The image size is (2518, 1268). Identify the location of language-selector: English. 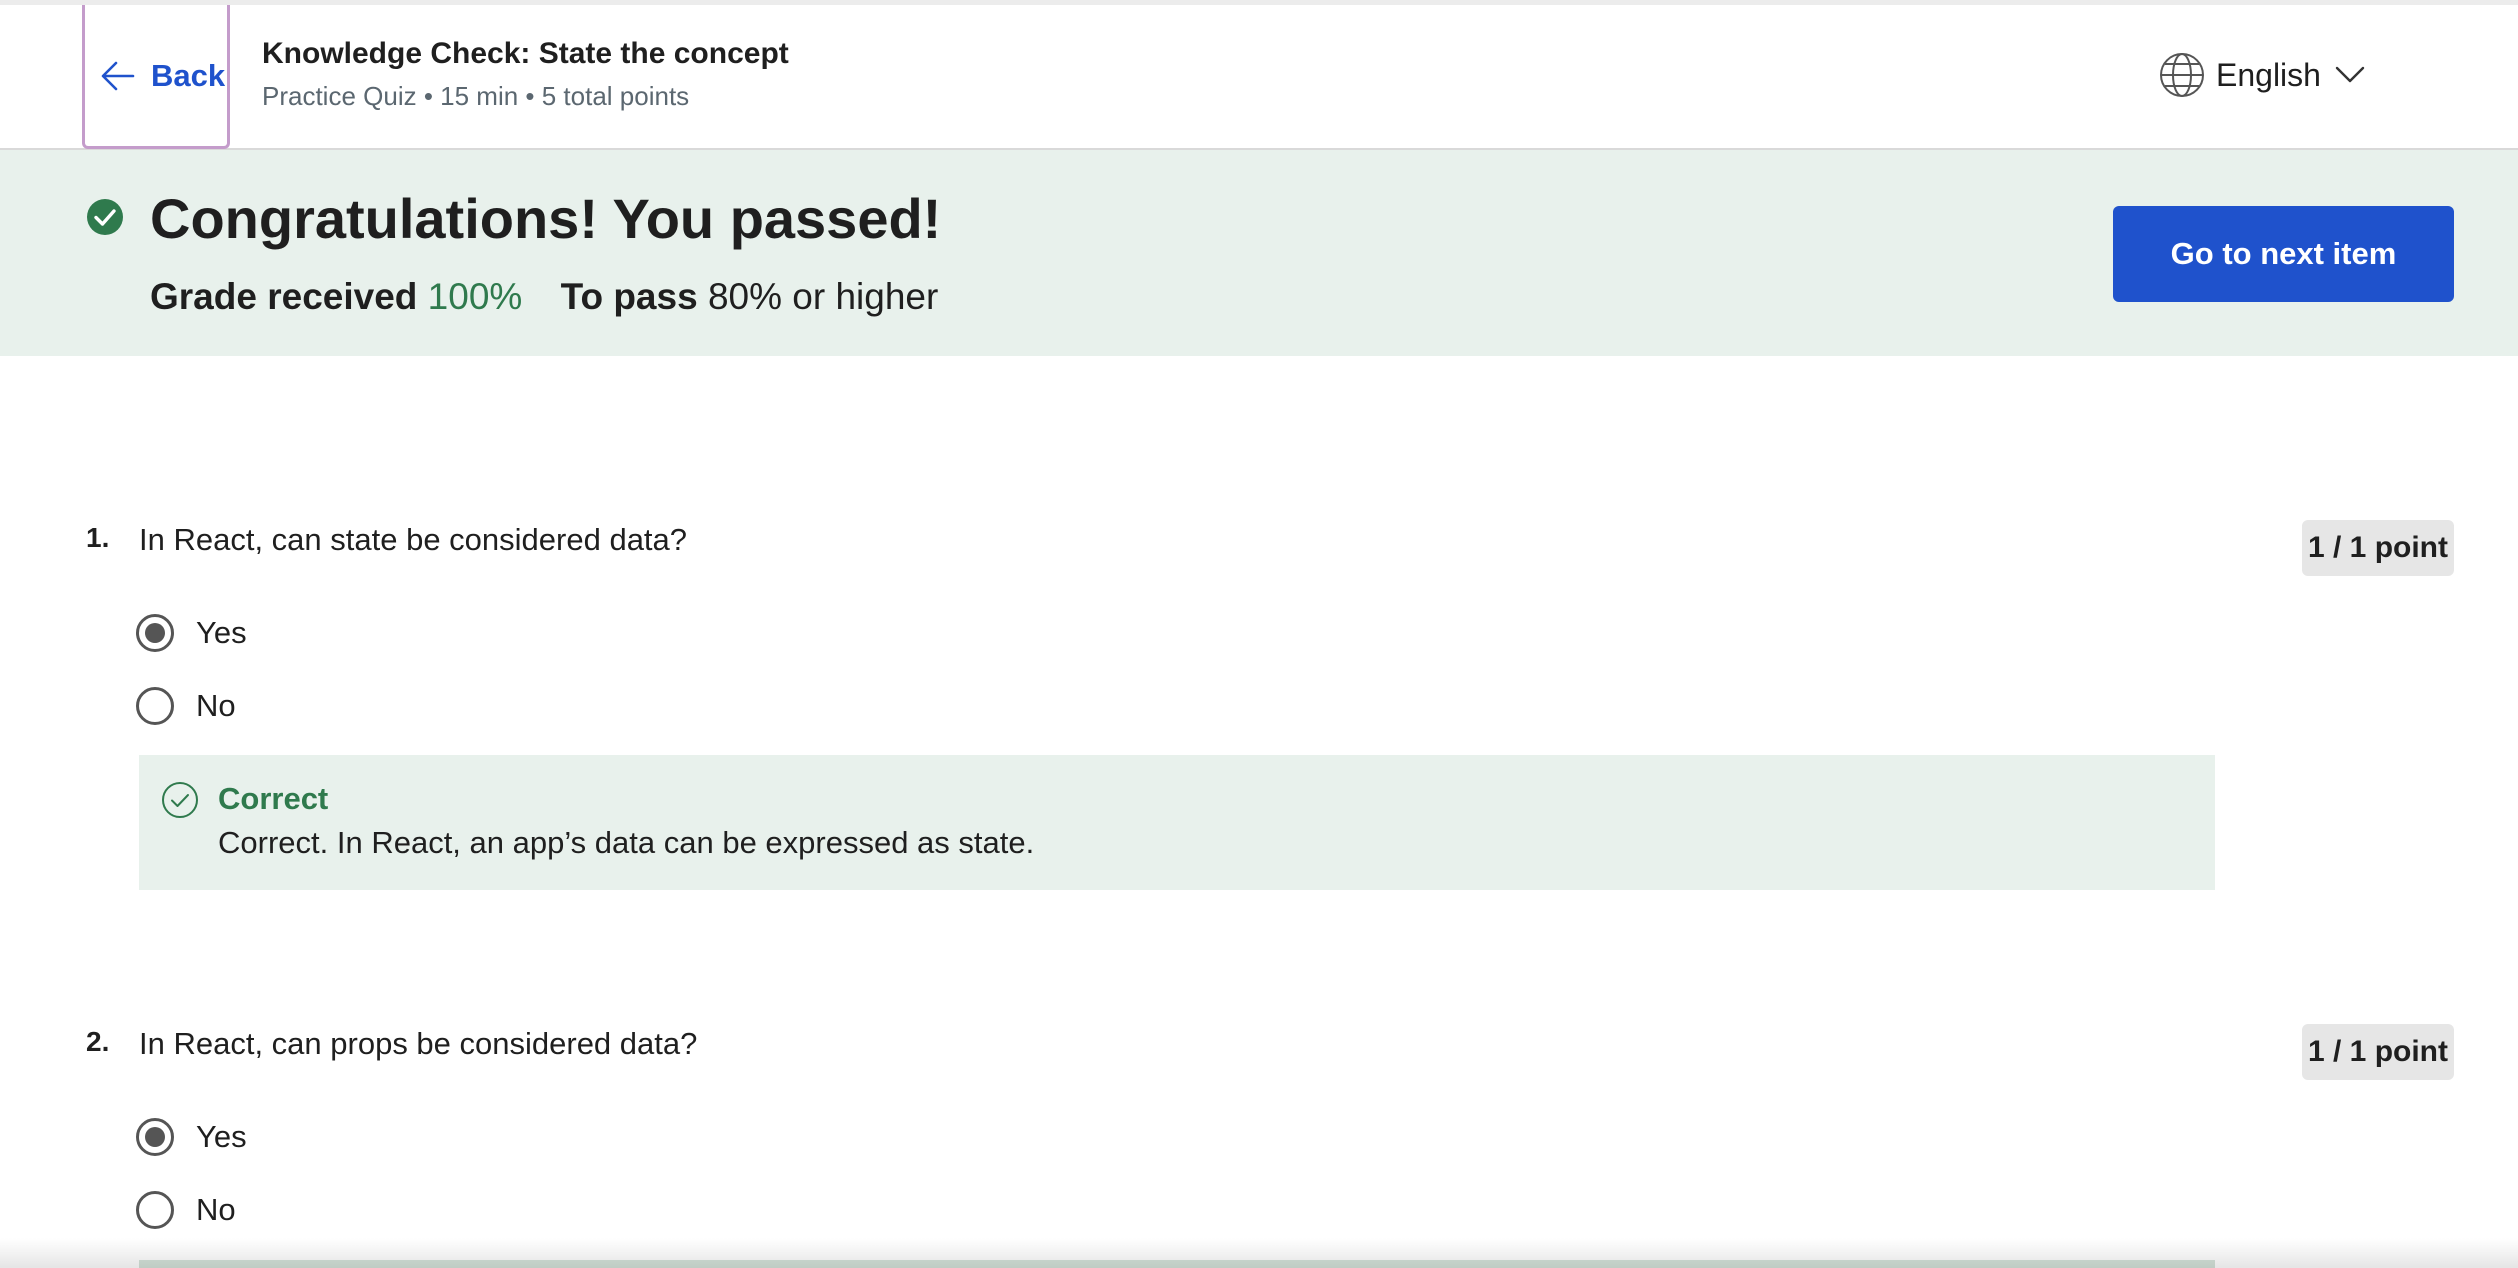
(2261, 75).